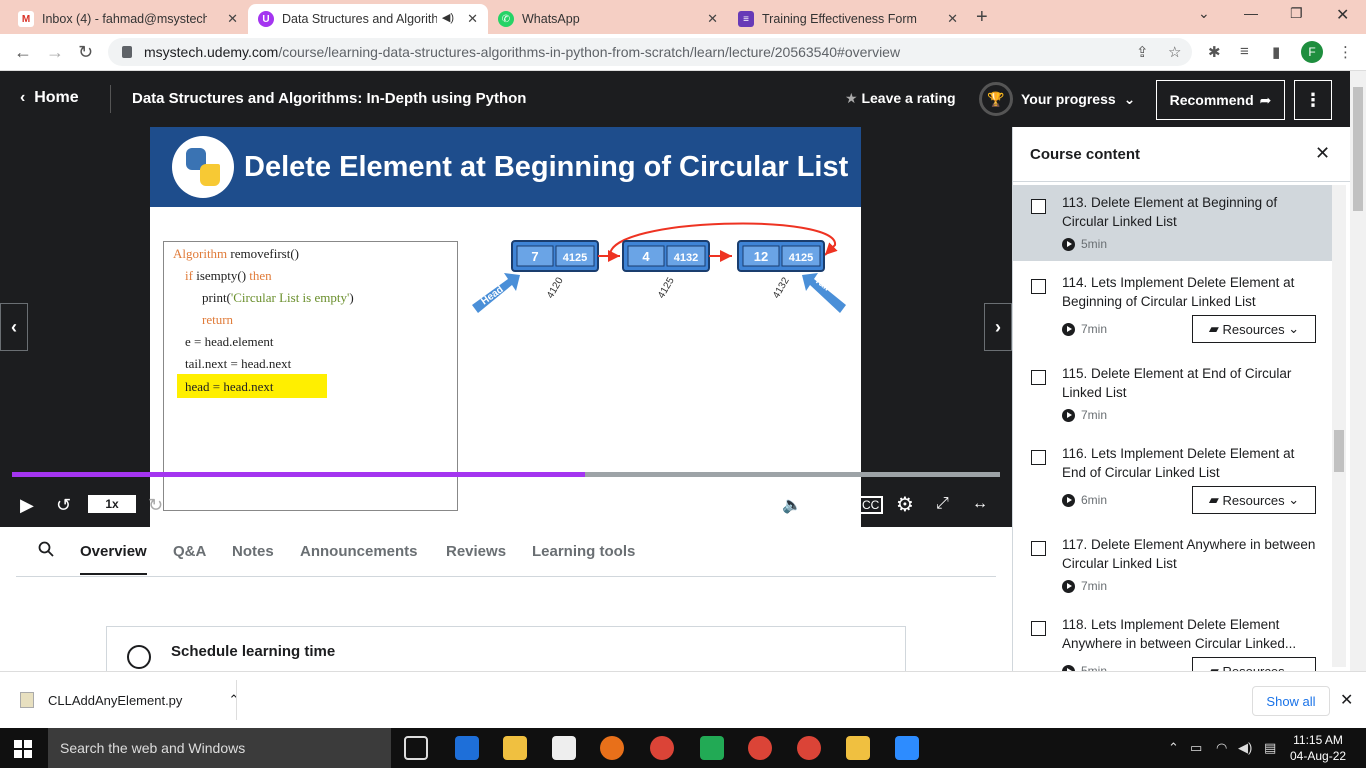 The height and width of the screenshot is (768, 1366). What do you see at coordinates (155, 505) in the screenshot?
I see `forward-icon: ↻` at bounding box center [155, 505].